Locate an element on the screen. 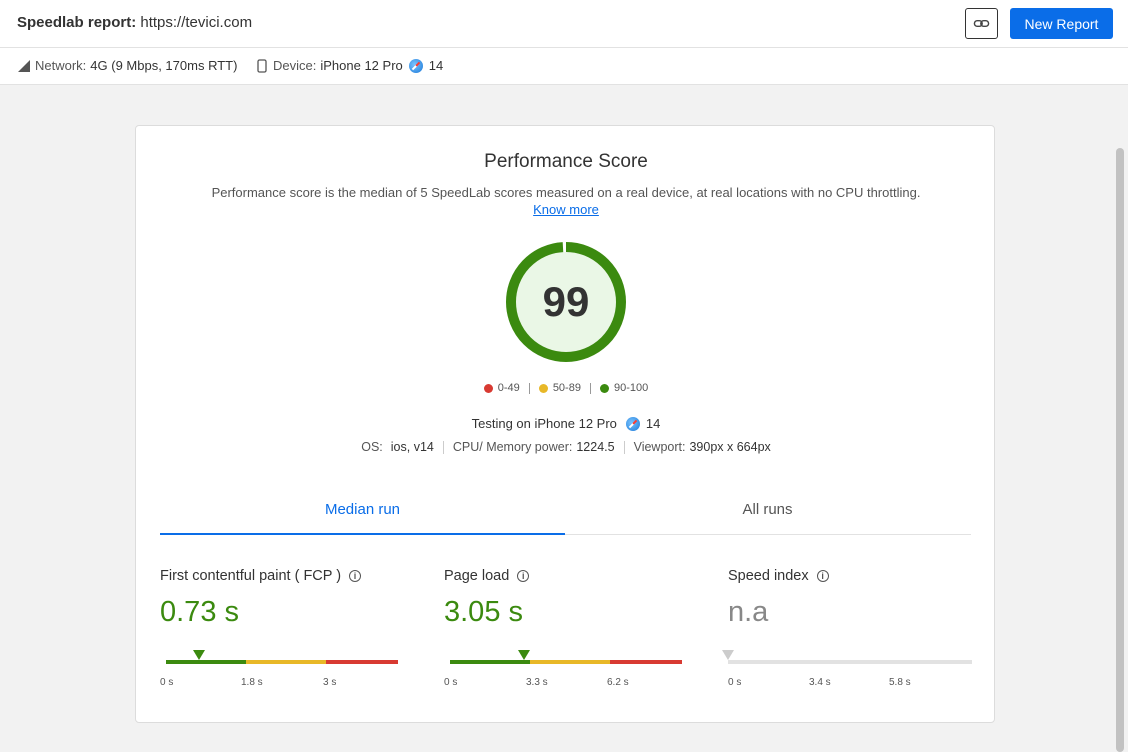  device-info: Device: iPhone 12 Pro 14 is located at coordinates (350, 65).